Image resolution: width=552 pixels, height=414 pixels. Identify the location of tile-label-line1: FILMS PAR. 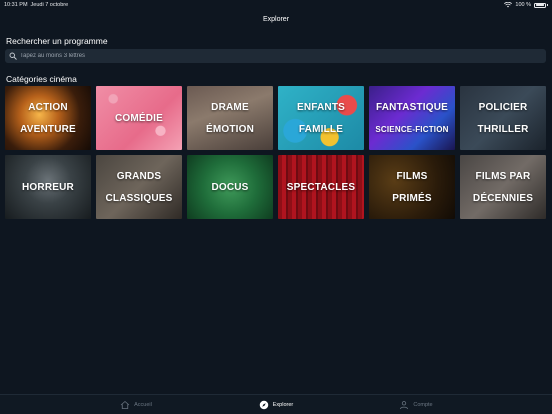
(503, 176).